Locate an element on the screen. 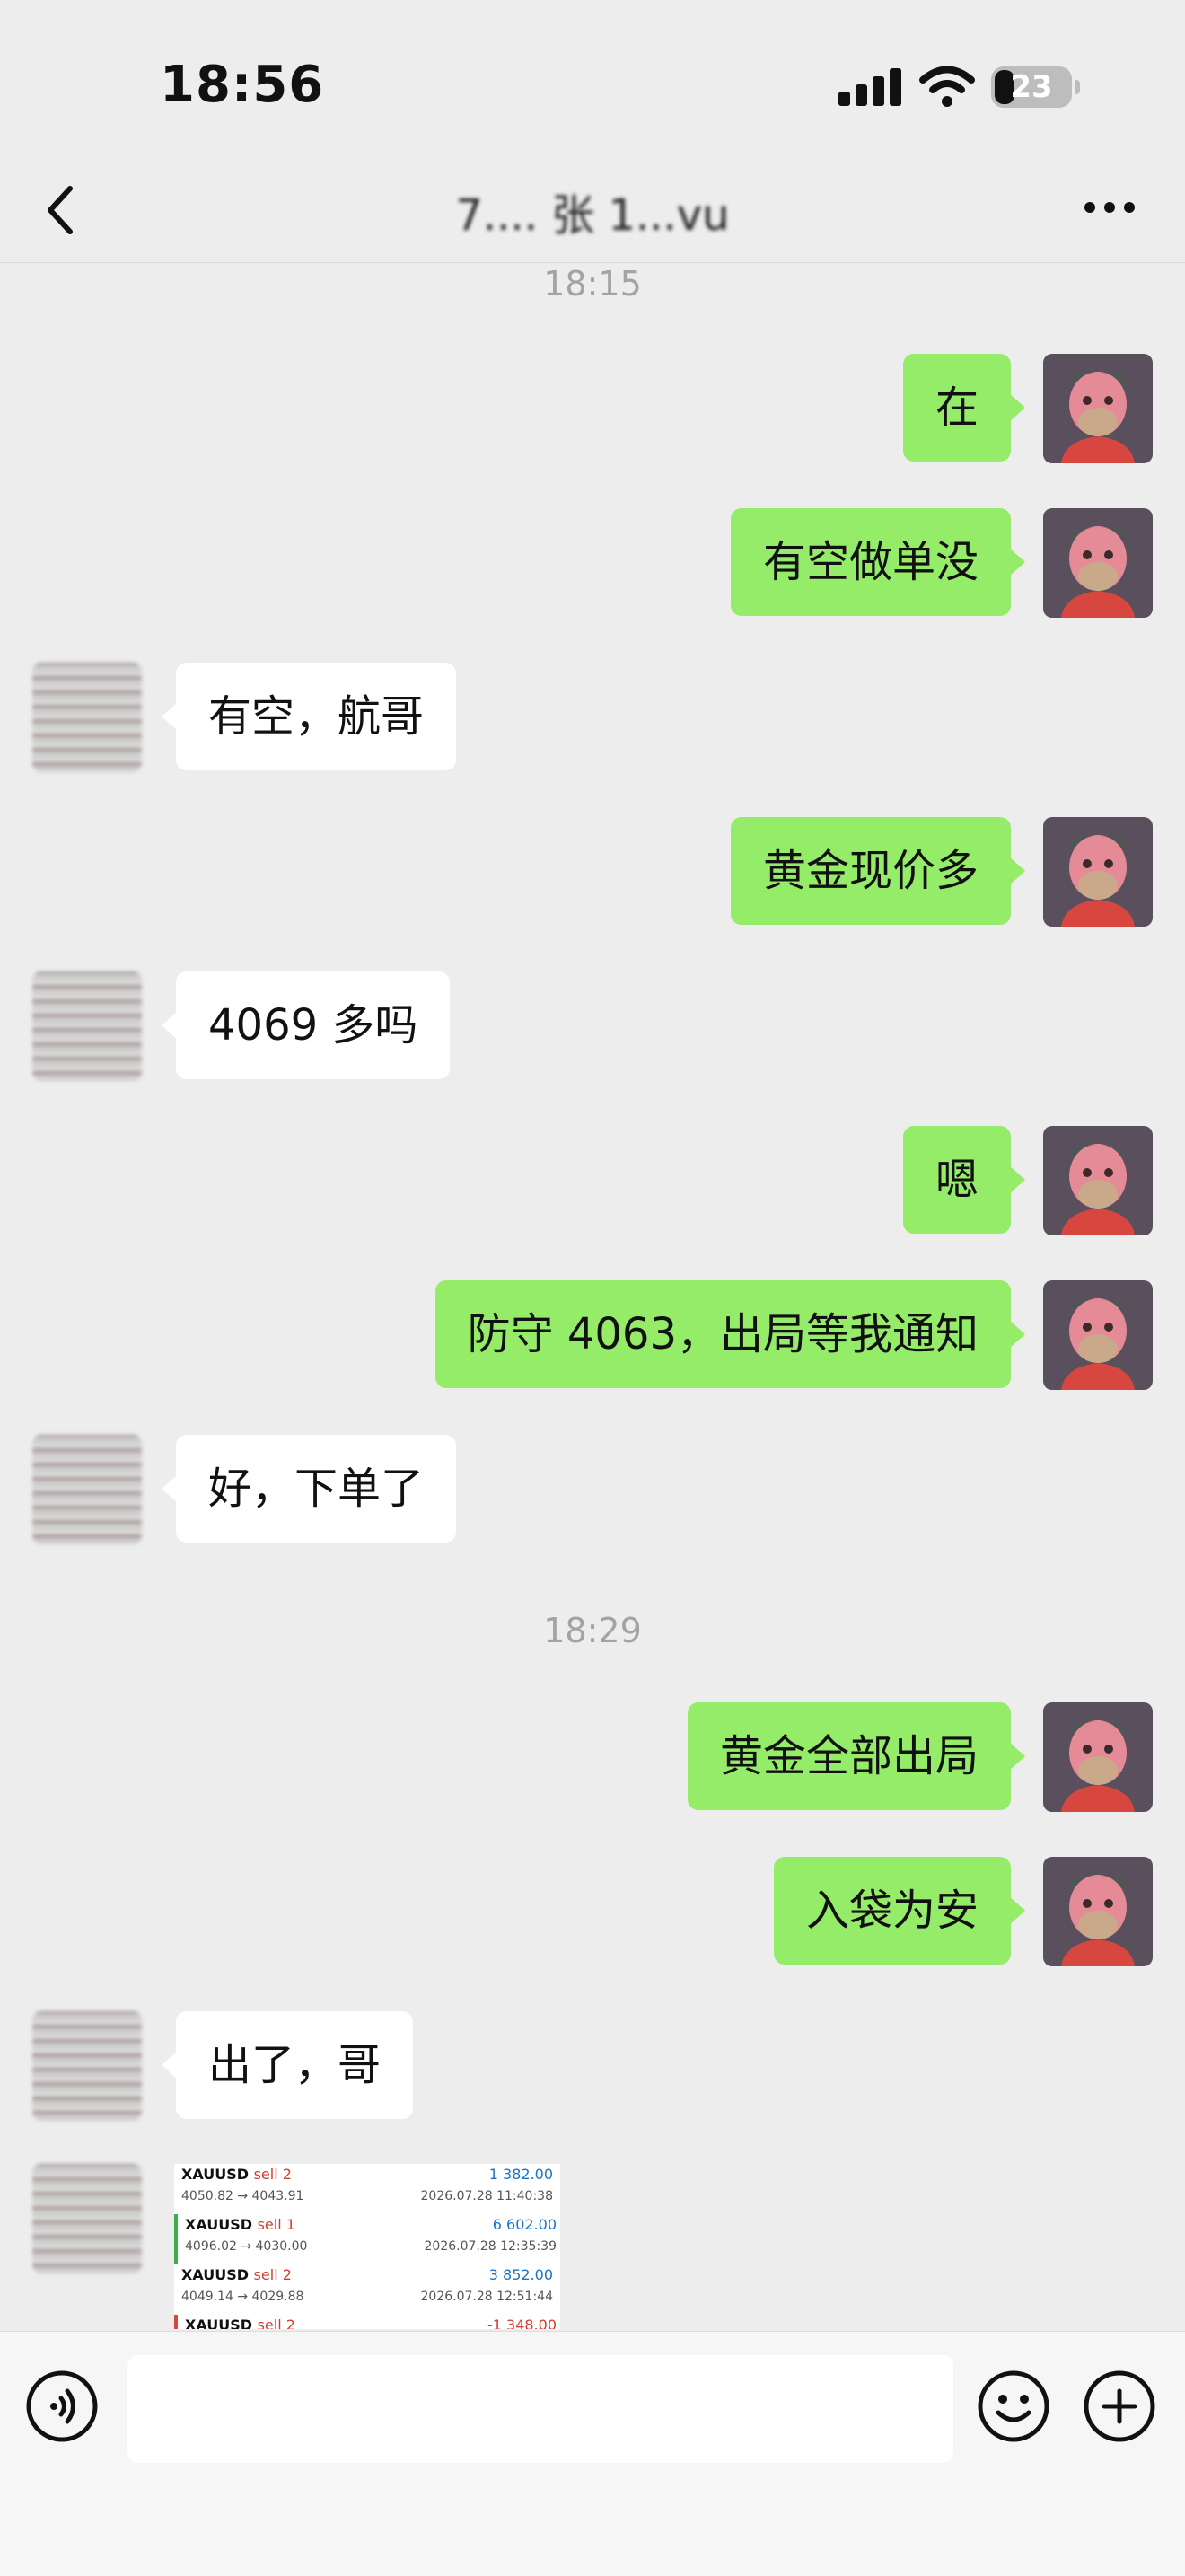 The width and height of the screenshot is (1185, 2576). chat-header: 7.... 张 1...vu is located at coordinates (592, 212).